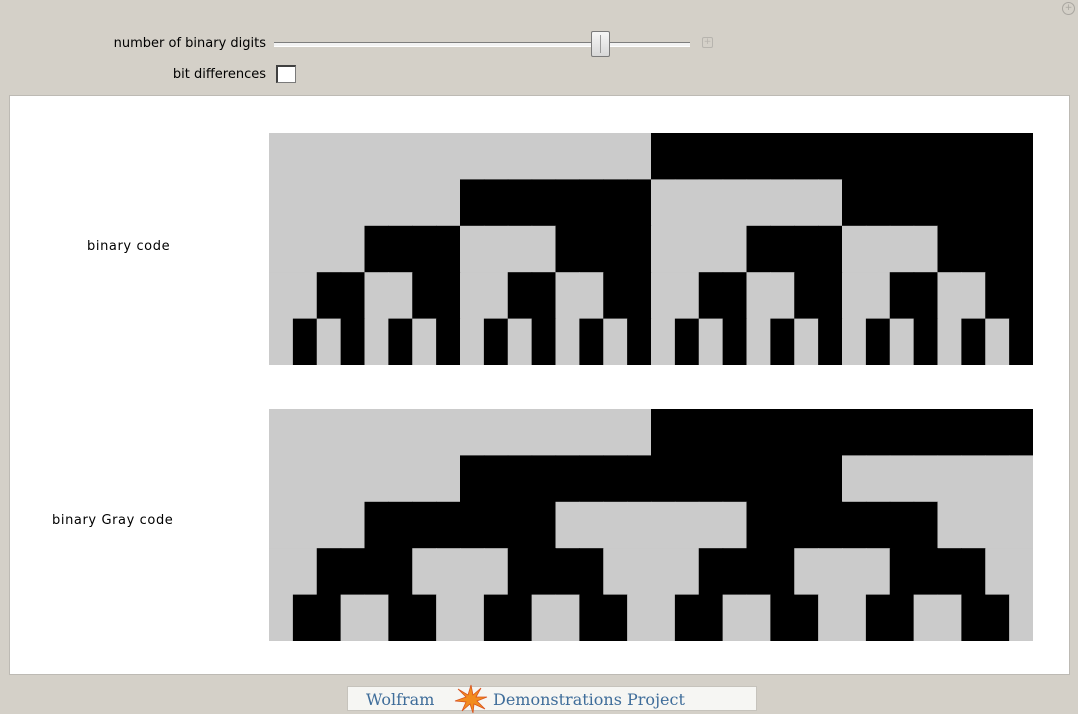 The height and width of the screenshot is (714, 1078). Describe the element at coordinates (400, 699) in the screenshot. I see `footer-wolfram-text: Wolfram` at that location.